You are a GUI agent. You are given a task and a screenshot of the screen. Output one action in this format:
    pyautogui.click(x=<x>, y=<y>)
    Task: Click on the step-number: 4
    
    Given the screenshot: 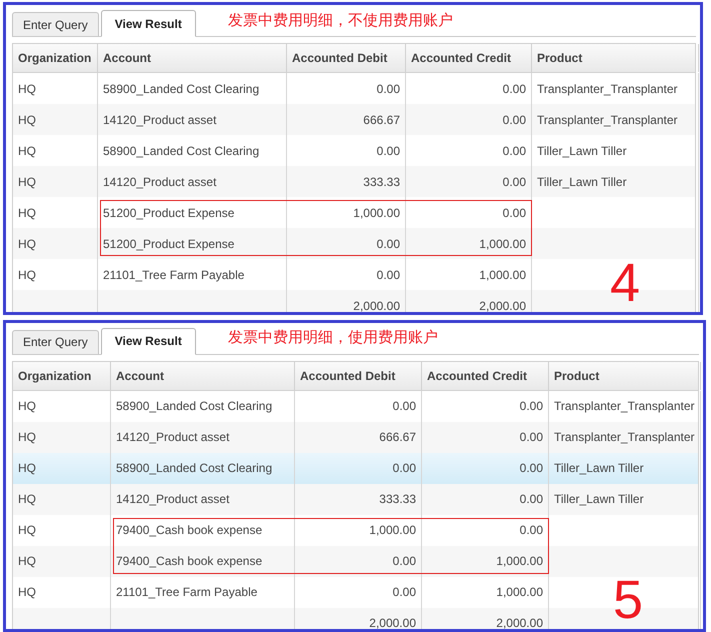 What is the action you would take?
    pyautogui.click(x=625, y=283)
    